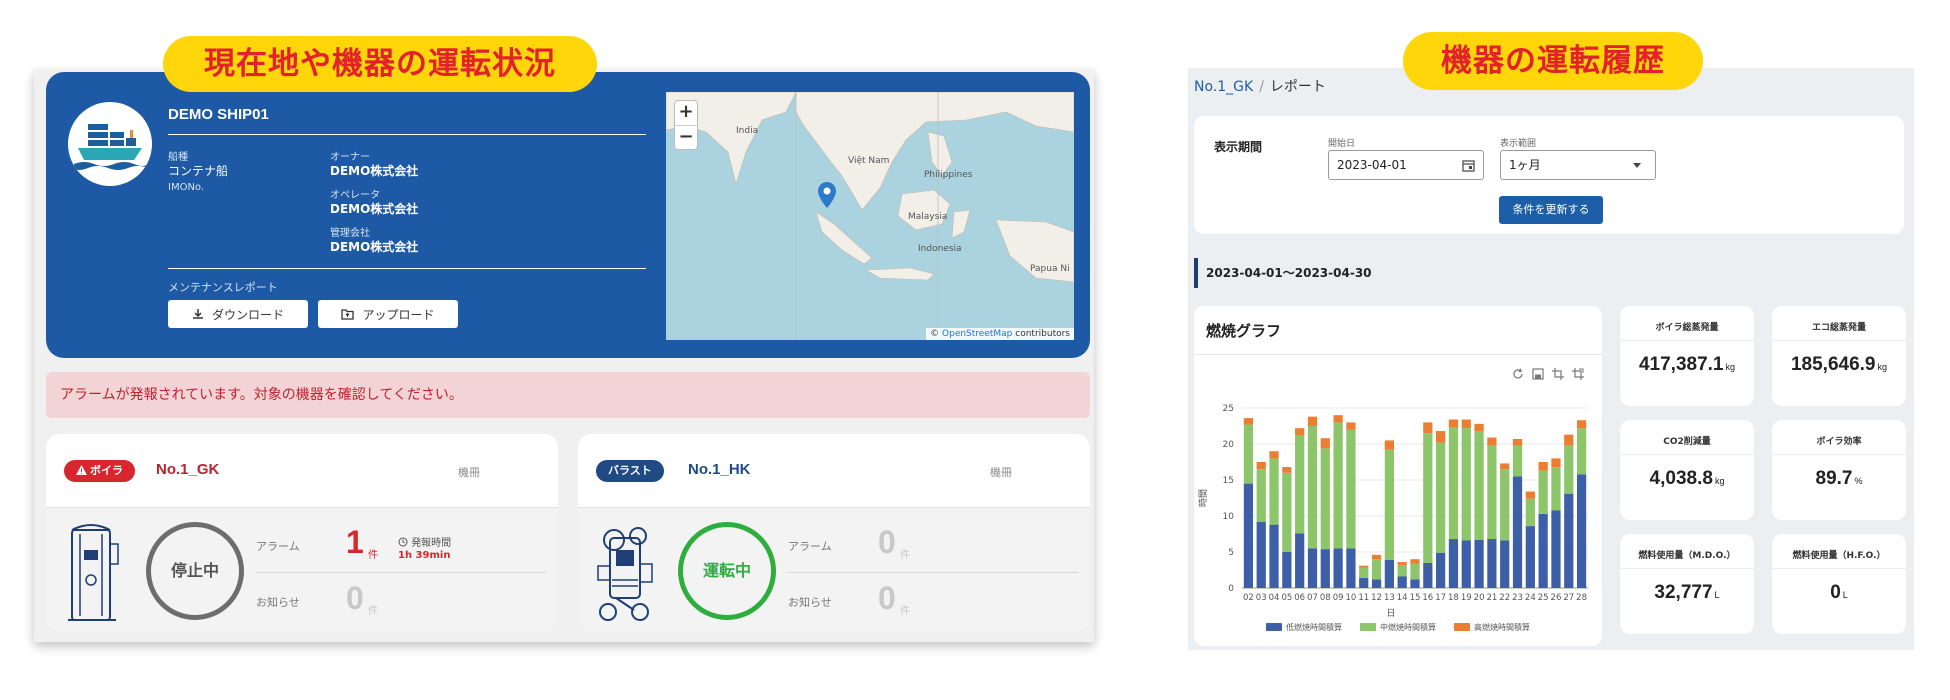 Image resolution: width=1950 pixels, height=700 pixels. Describe the element at coordinates (1338, 598) in the screenshot. I see `x-tick-label: 09` at that location.